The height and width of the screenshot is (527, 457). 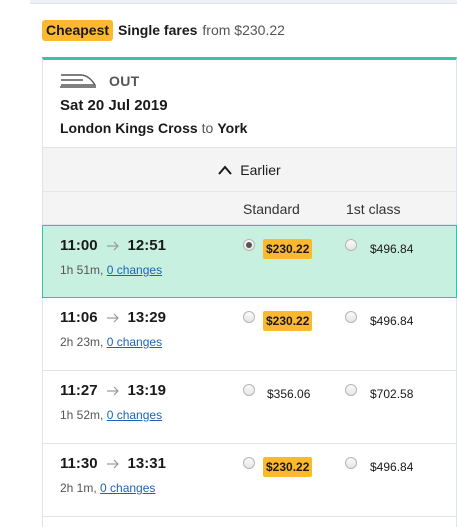 I want to click on departure-time: 11:06, so click(x=79, y=317).